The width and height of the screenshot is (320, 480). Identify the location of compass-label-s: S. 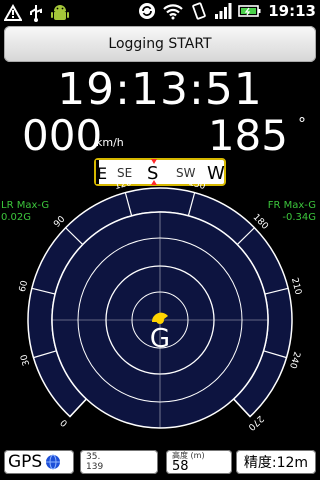
(152, 173).